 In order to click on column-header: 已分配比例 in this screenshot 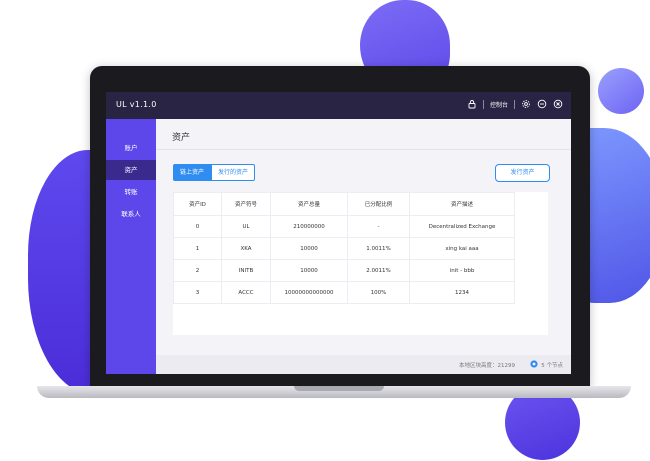, I will do `click(378, 204)`.